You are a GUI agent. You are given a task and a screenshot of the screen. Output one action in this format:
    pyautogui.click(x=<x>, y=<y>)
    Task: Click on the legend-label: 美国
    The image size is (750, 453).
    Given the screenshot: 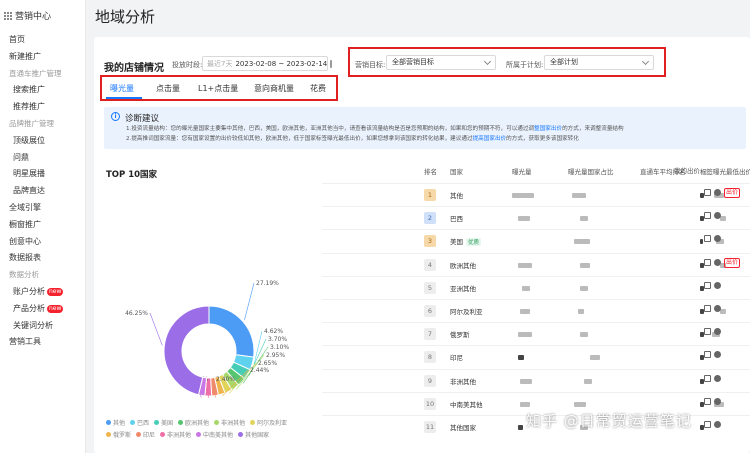 What is the action you would take?
    pyautogui.click(x=167, y=423)
    